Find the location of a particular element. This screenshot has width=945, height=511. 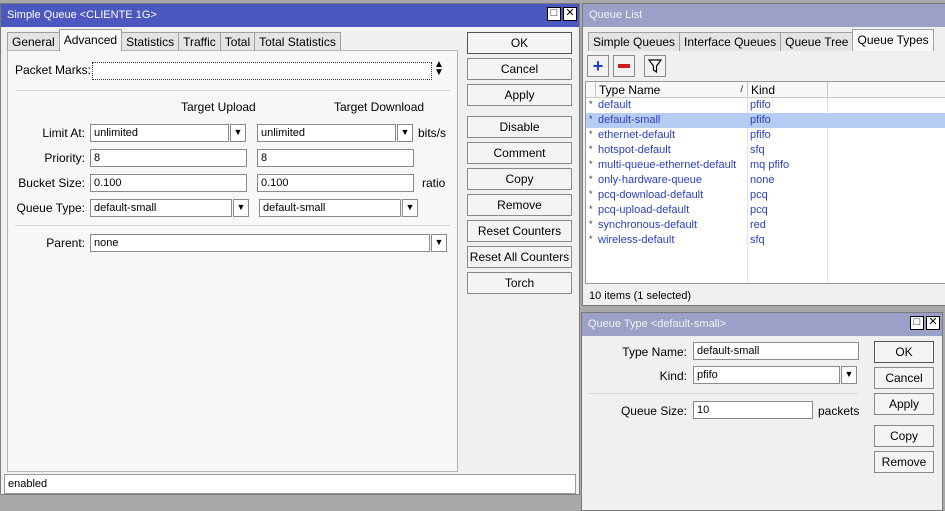

tab-interface-queues: Interface Queues is located at coordinates (730, 41).